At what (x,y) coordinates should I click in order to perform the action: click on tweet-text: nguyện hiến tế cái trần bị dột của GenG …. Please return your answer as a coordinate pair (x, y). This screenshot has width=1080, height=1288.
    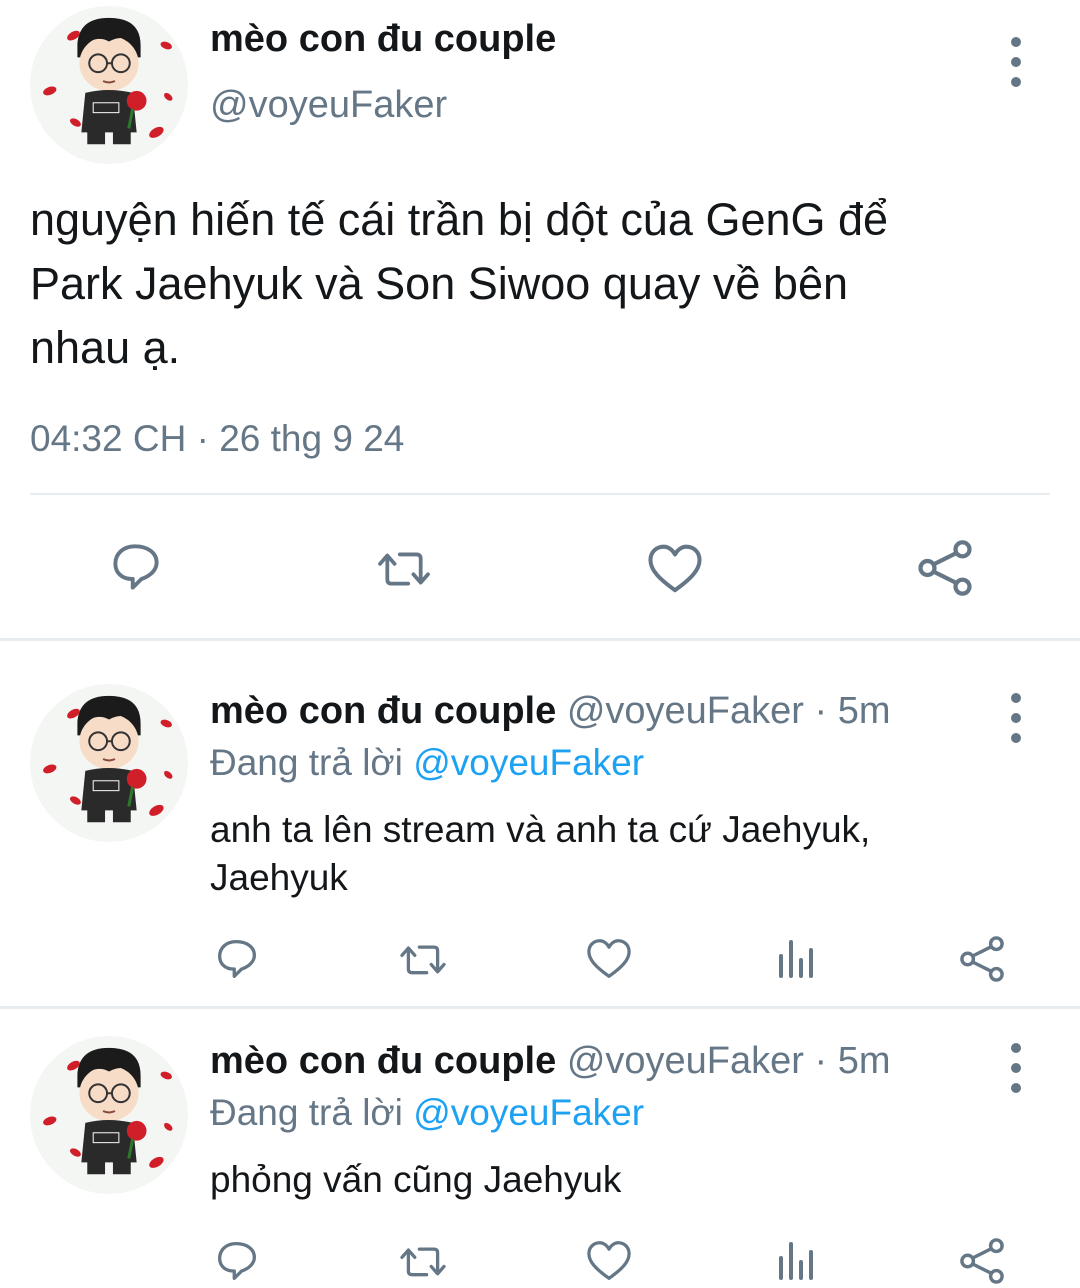
    Looking at the image, I should click on (459, 284).